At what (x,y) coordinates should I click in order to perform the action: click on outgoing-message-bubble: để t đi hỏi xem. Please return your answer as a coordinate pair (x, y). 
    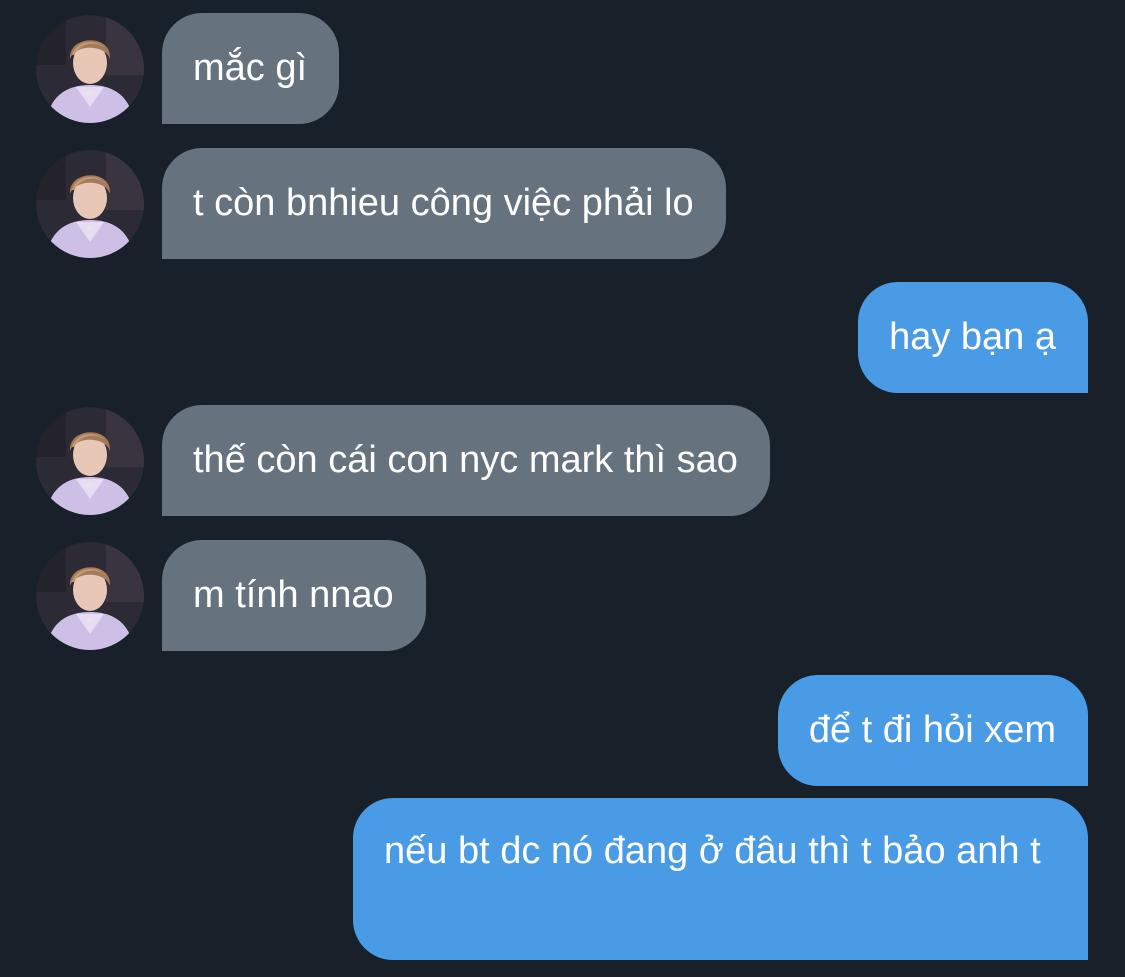
    Looking at the image, I should click on (932, 730).